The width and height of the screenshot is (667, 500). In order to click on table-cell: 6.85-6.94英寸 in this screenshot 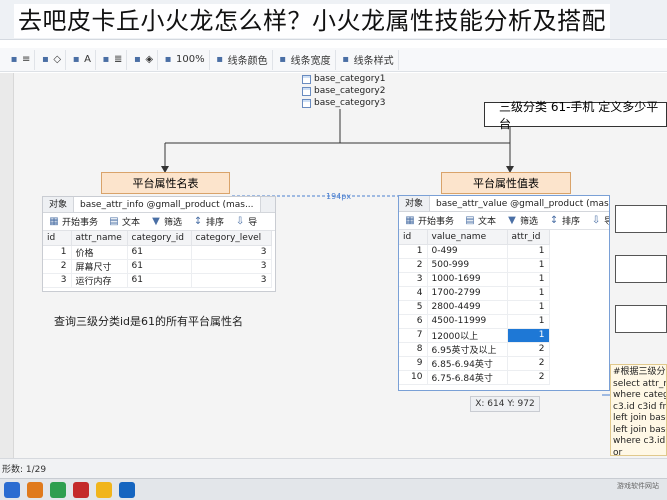, I will do `click(467, 363)`.